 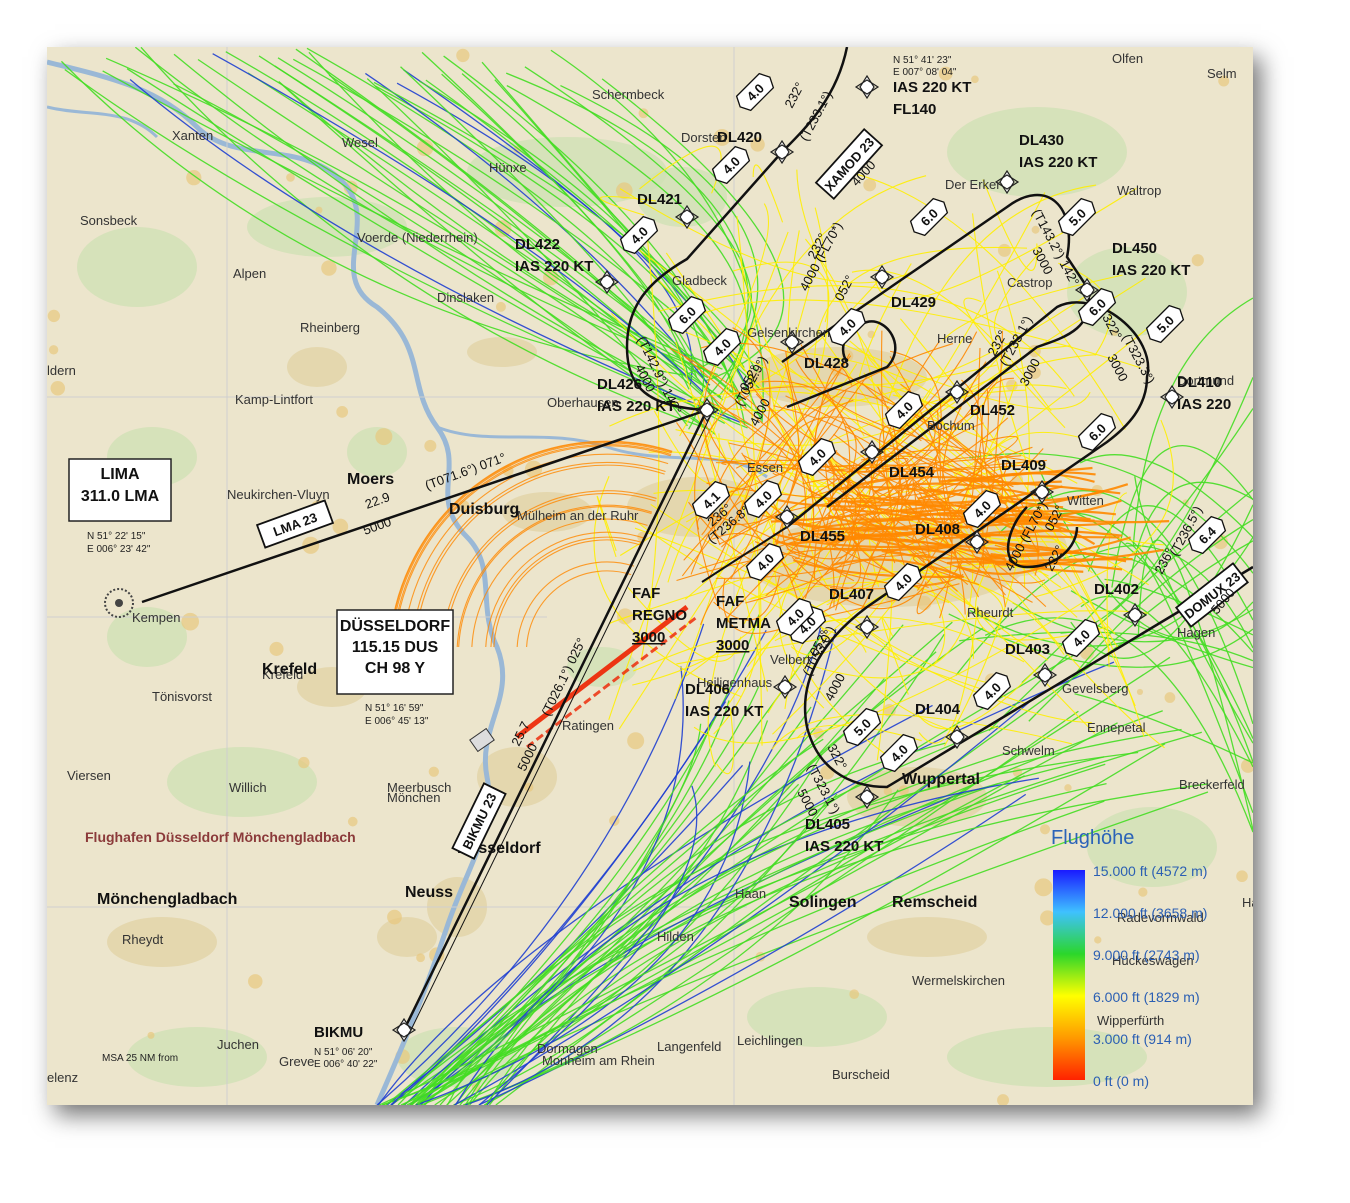 What do you see at coordinates (851, 594) in the screenshot?
I see `waypoint-dl407-label: DL407` at bounding box center [851, 594].